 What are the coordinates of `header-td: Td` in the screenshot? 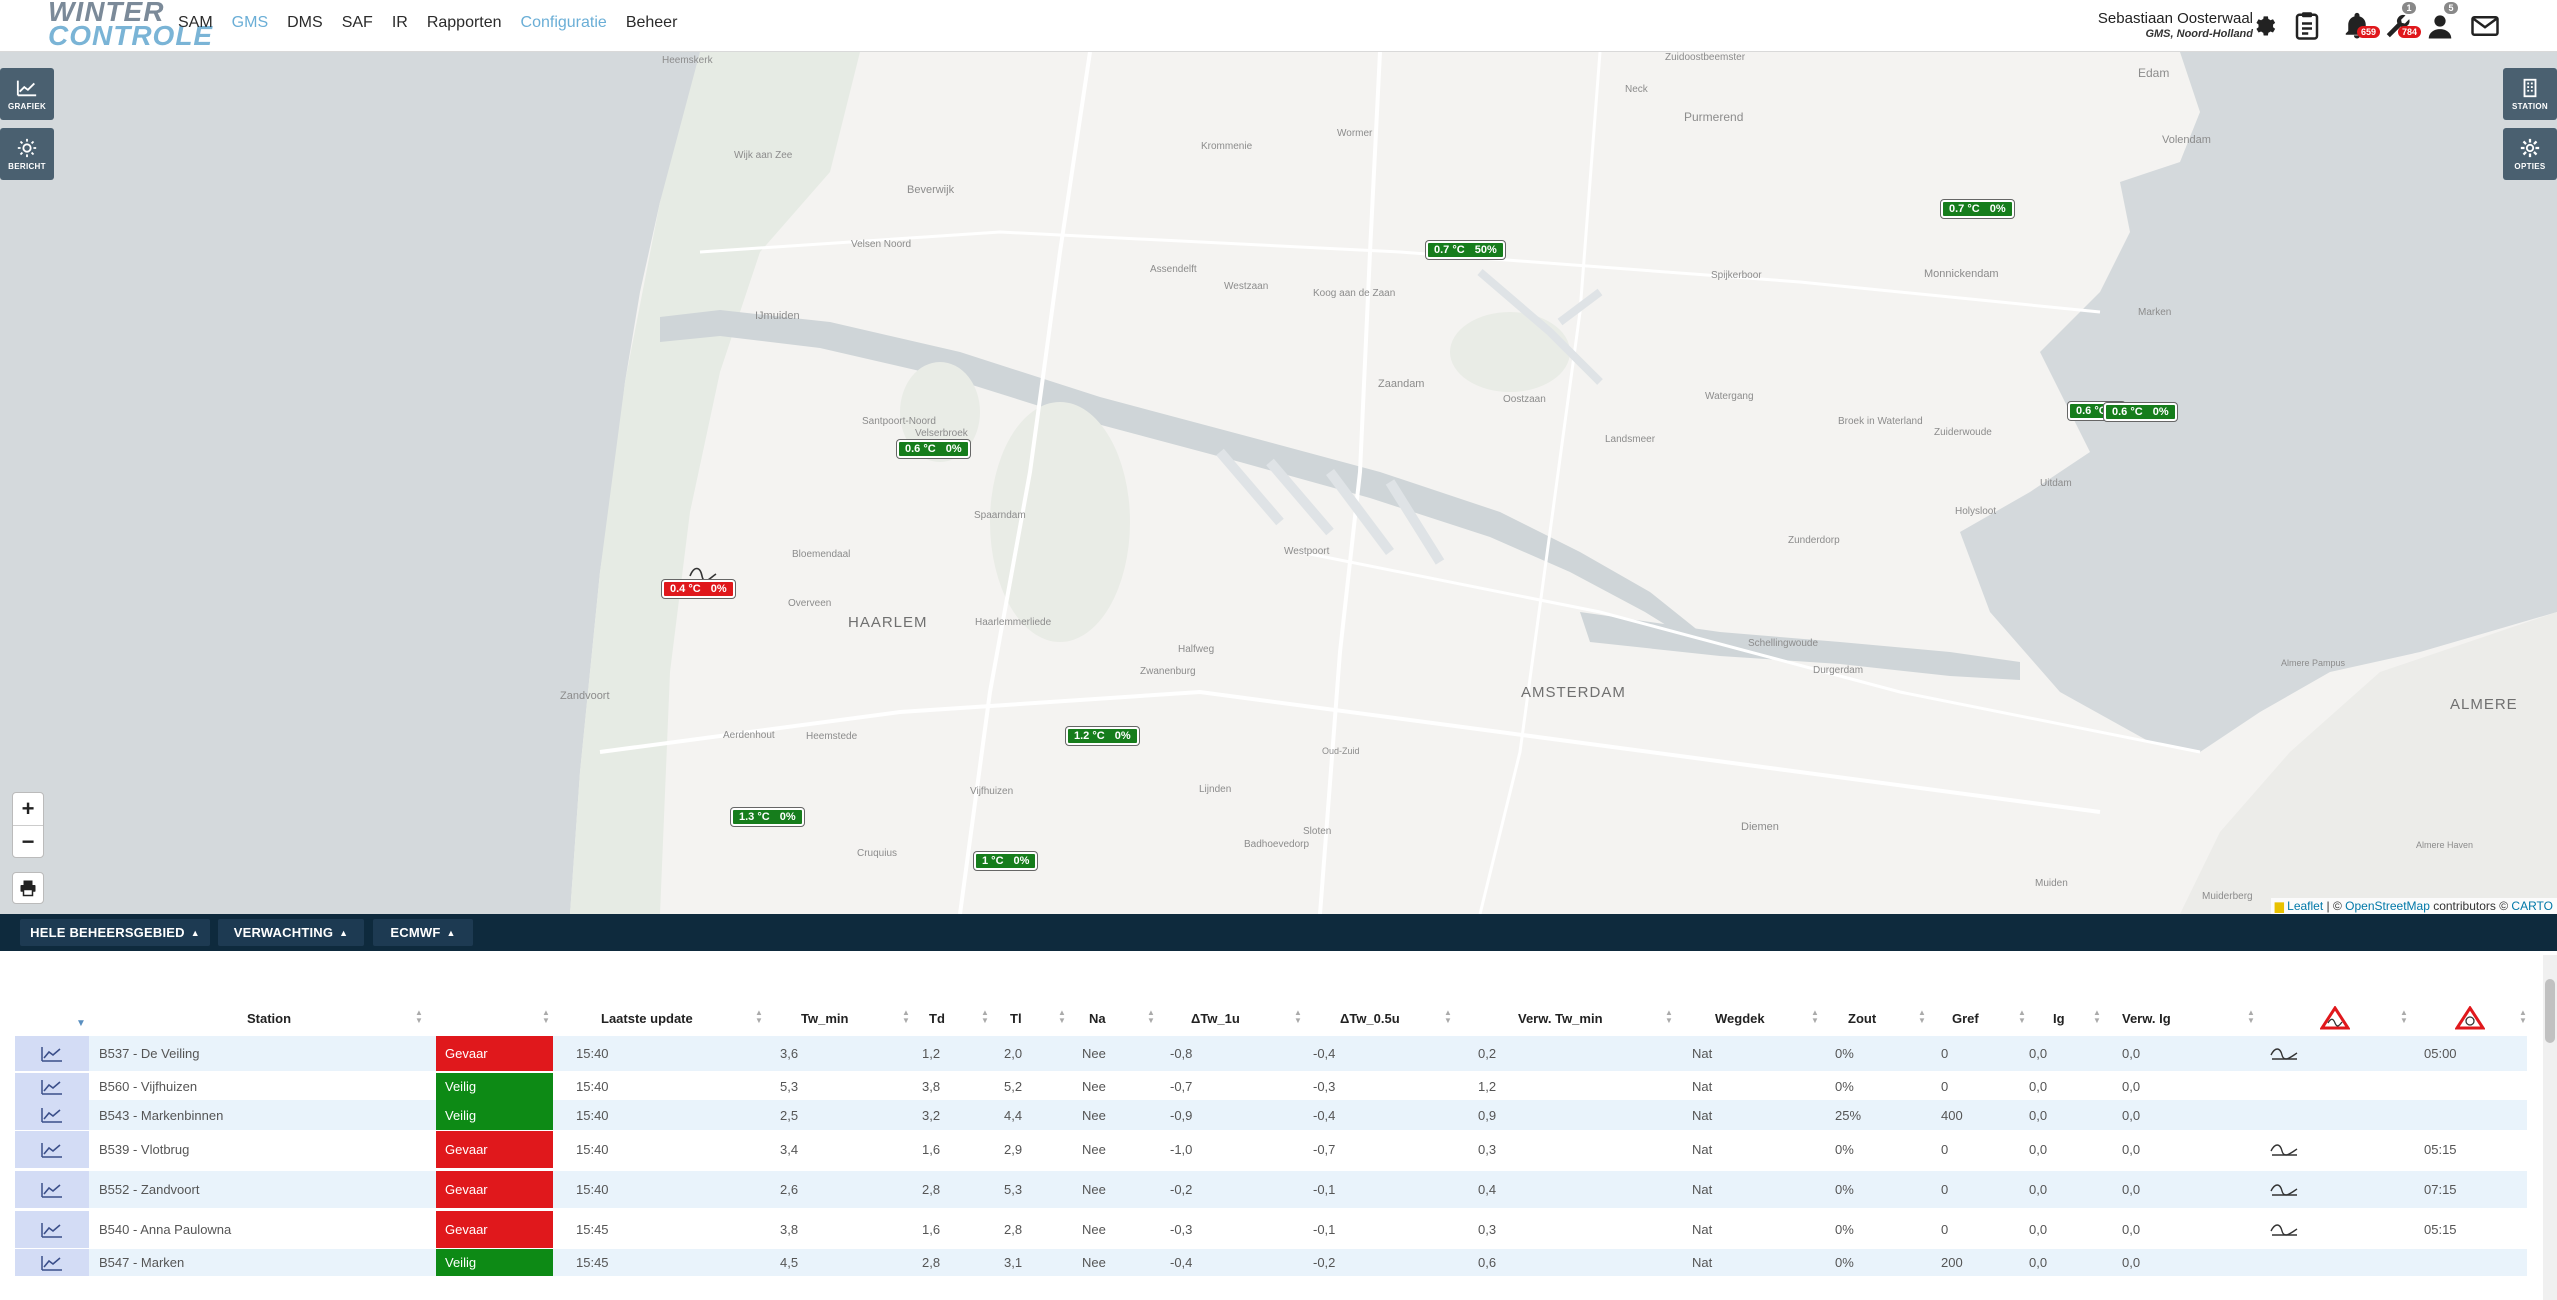 It's located at (937, 1018).